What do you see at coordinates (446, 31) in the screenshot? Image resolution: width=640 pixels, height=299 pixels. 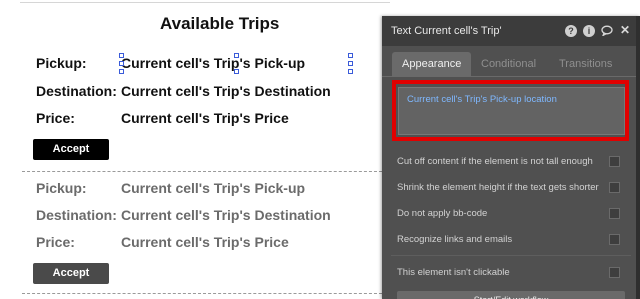 I see `panel-title: Text Current cell's Trip'` at bounding box center [446, 31].